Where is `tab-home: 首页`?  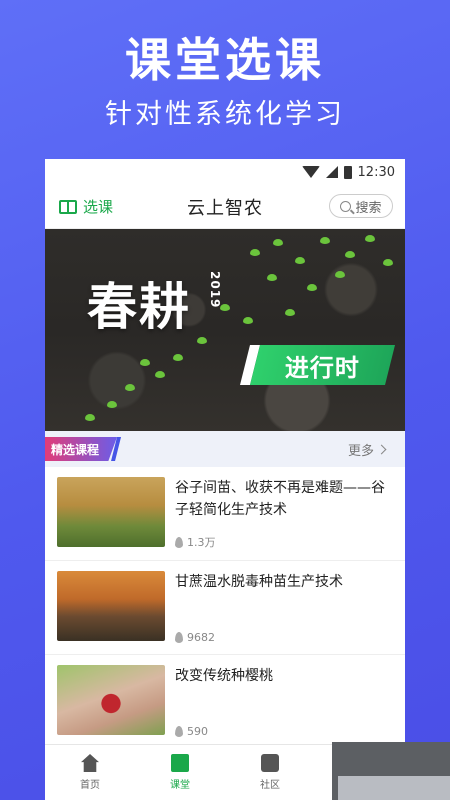 tab-home: 首页 is located at coordinates (90, 772).